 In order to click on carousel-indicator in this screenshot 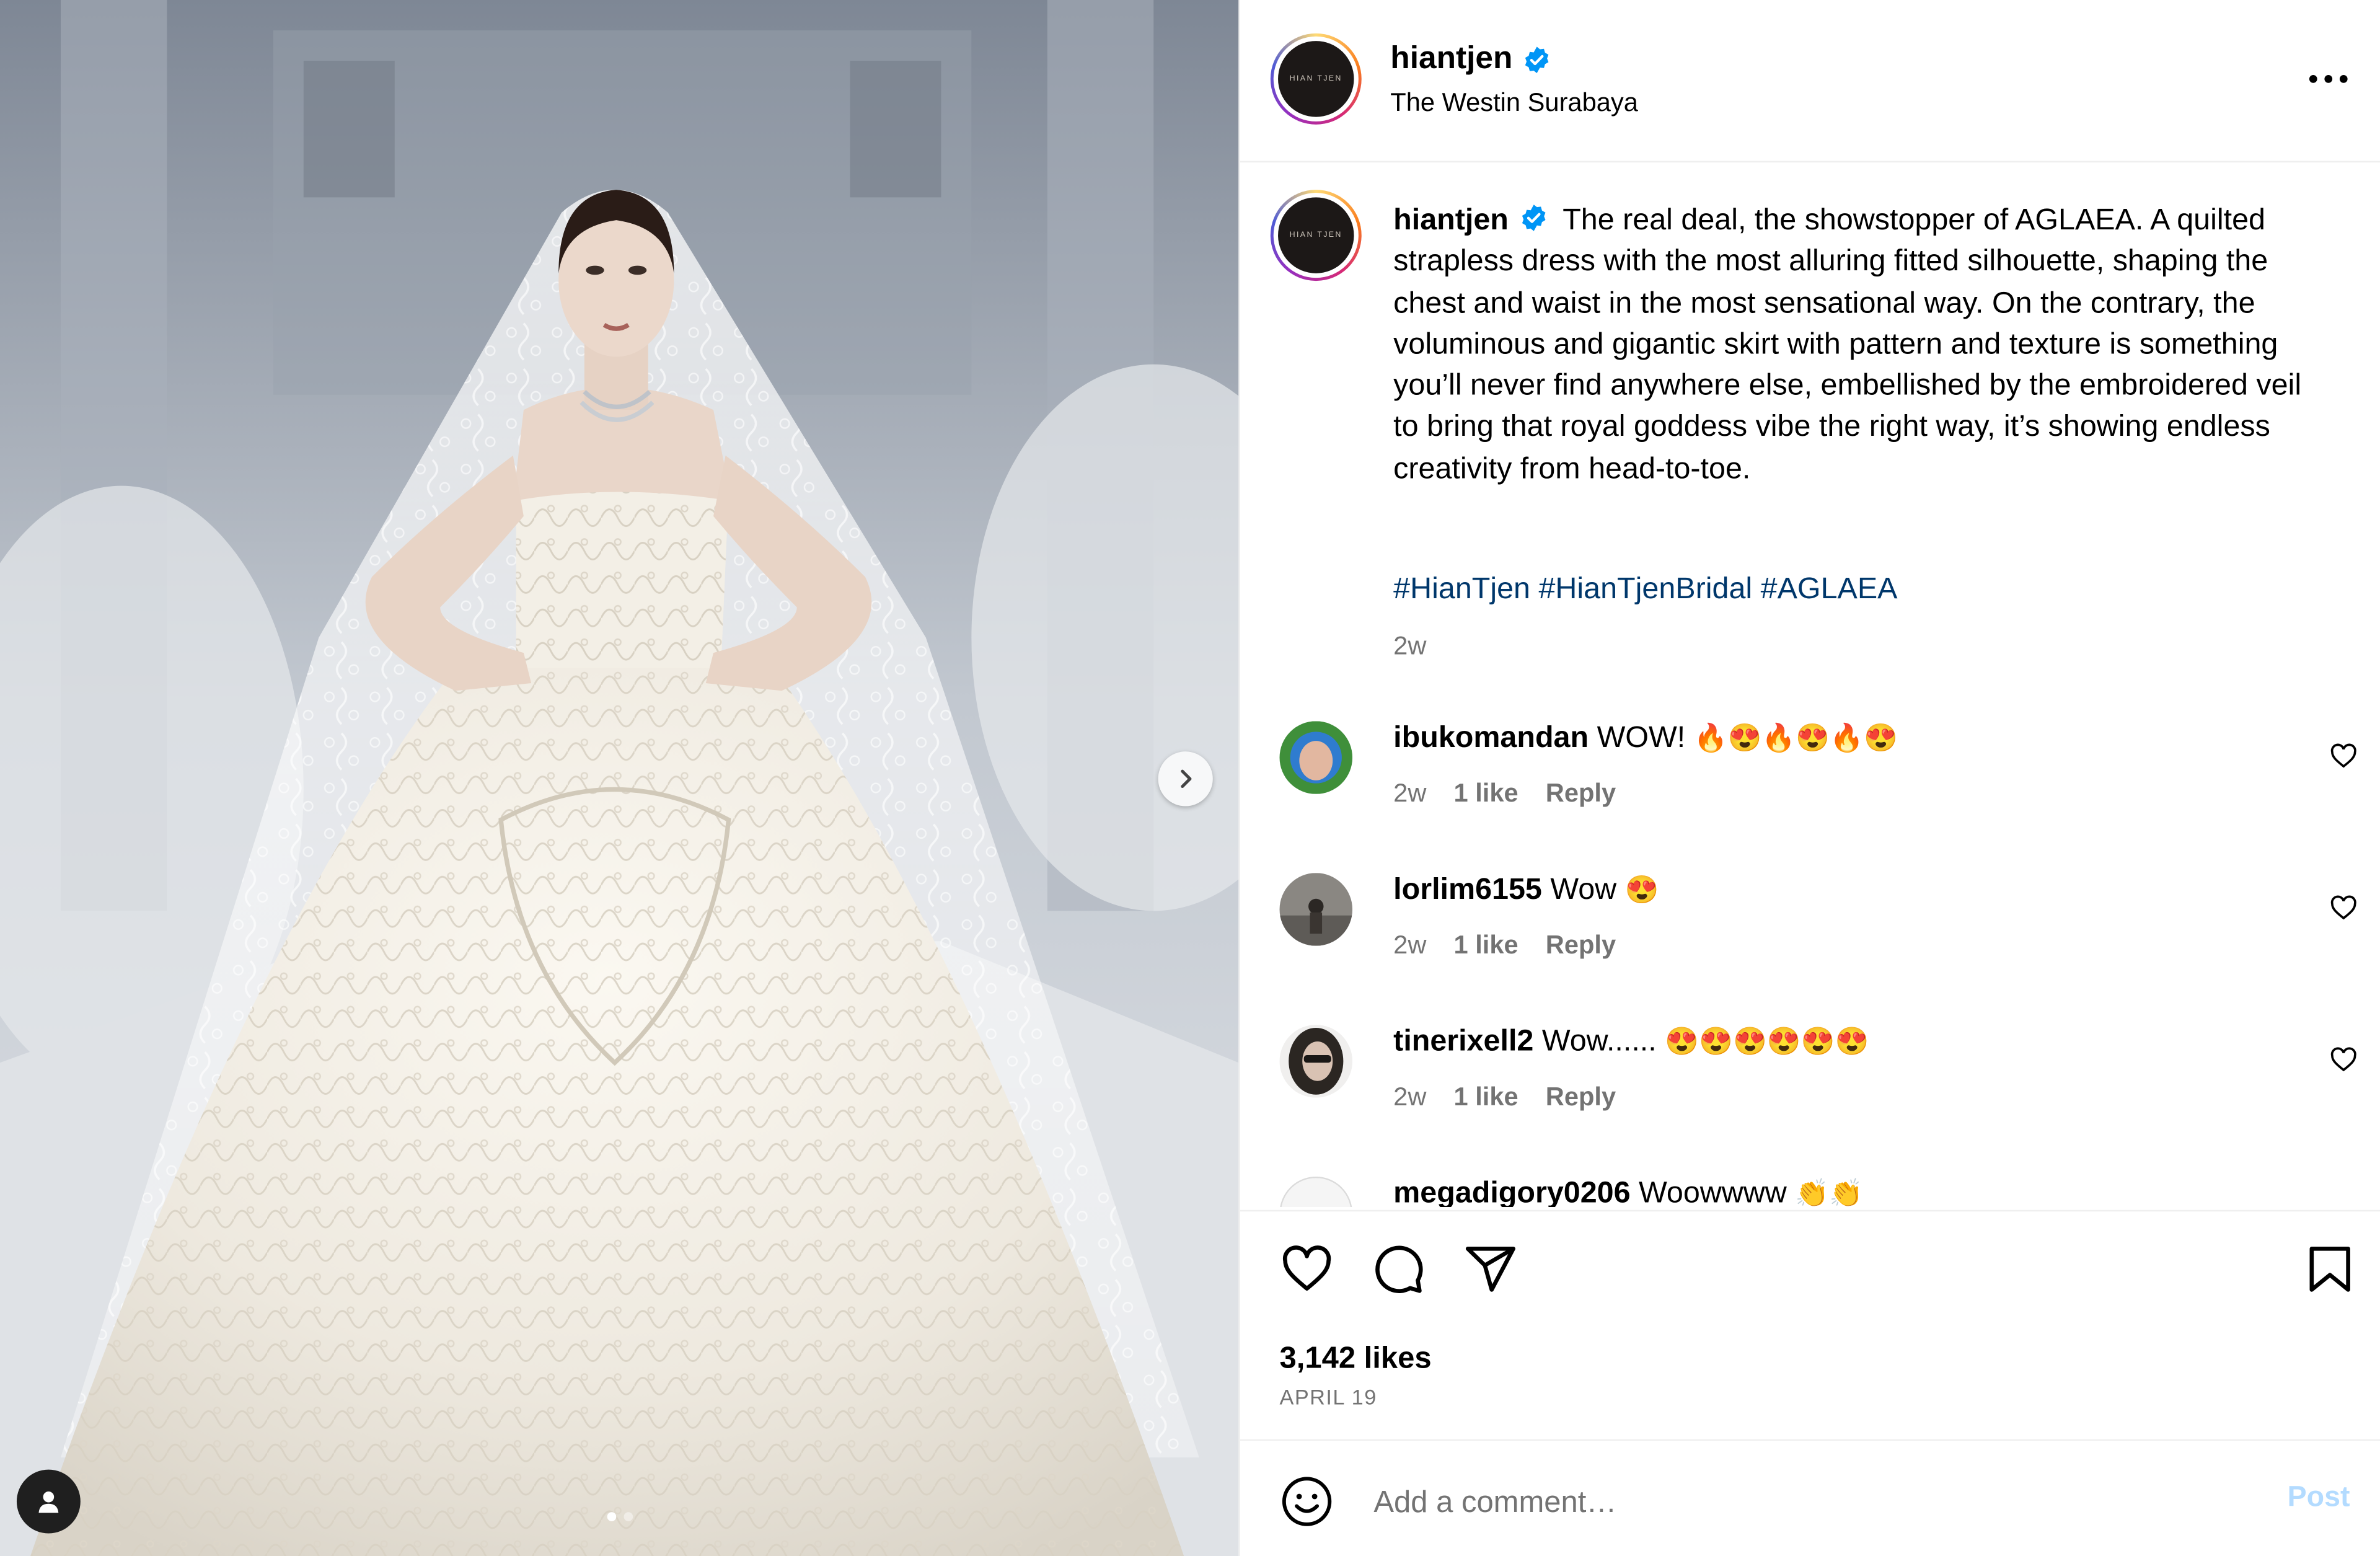, I will do `click(619, 1516)`.